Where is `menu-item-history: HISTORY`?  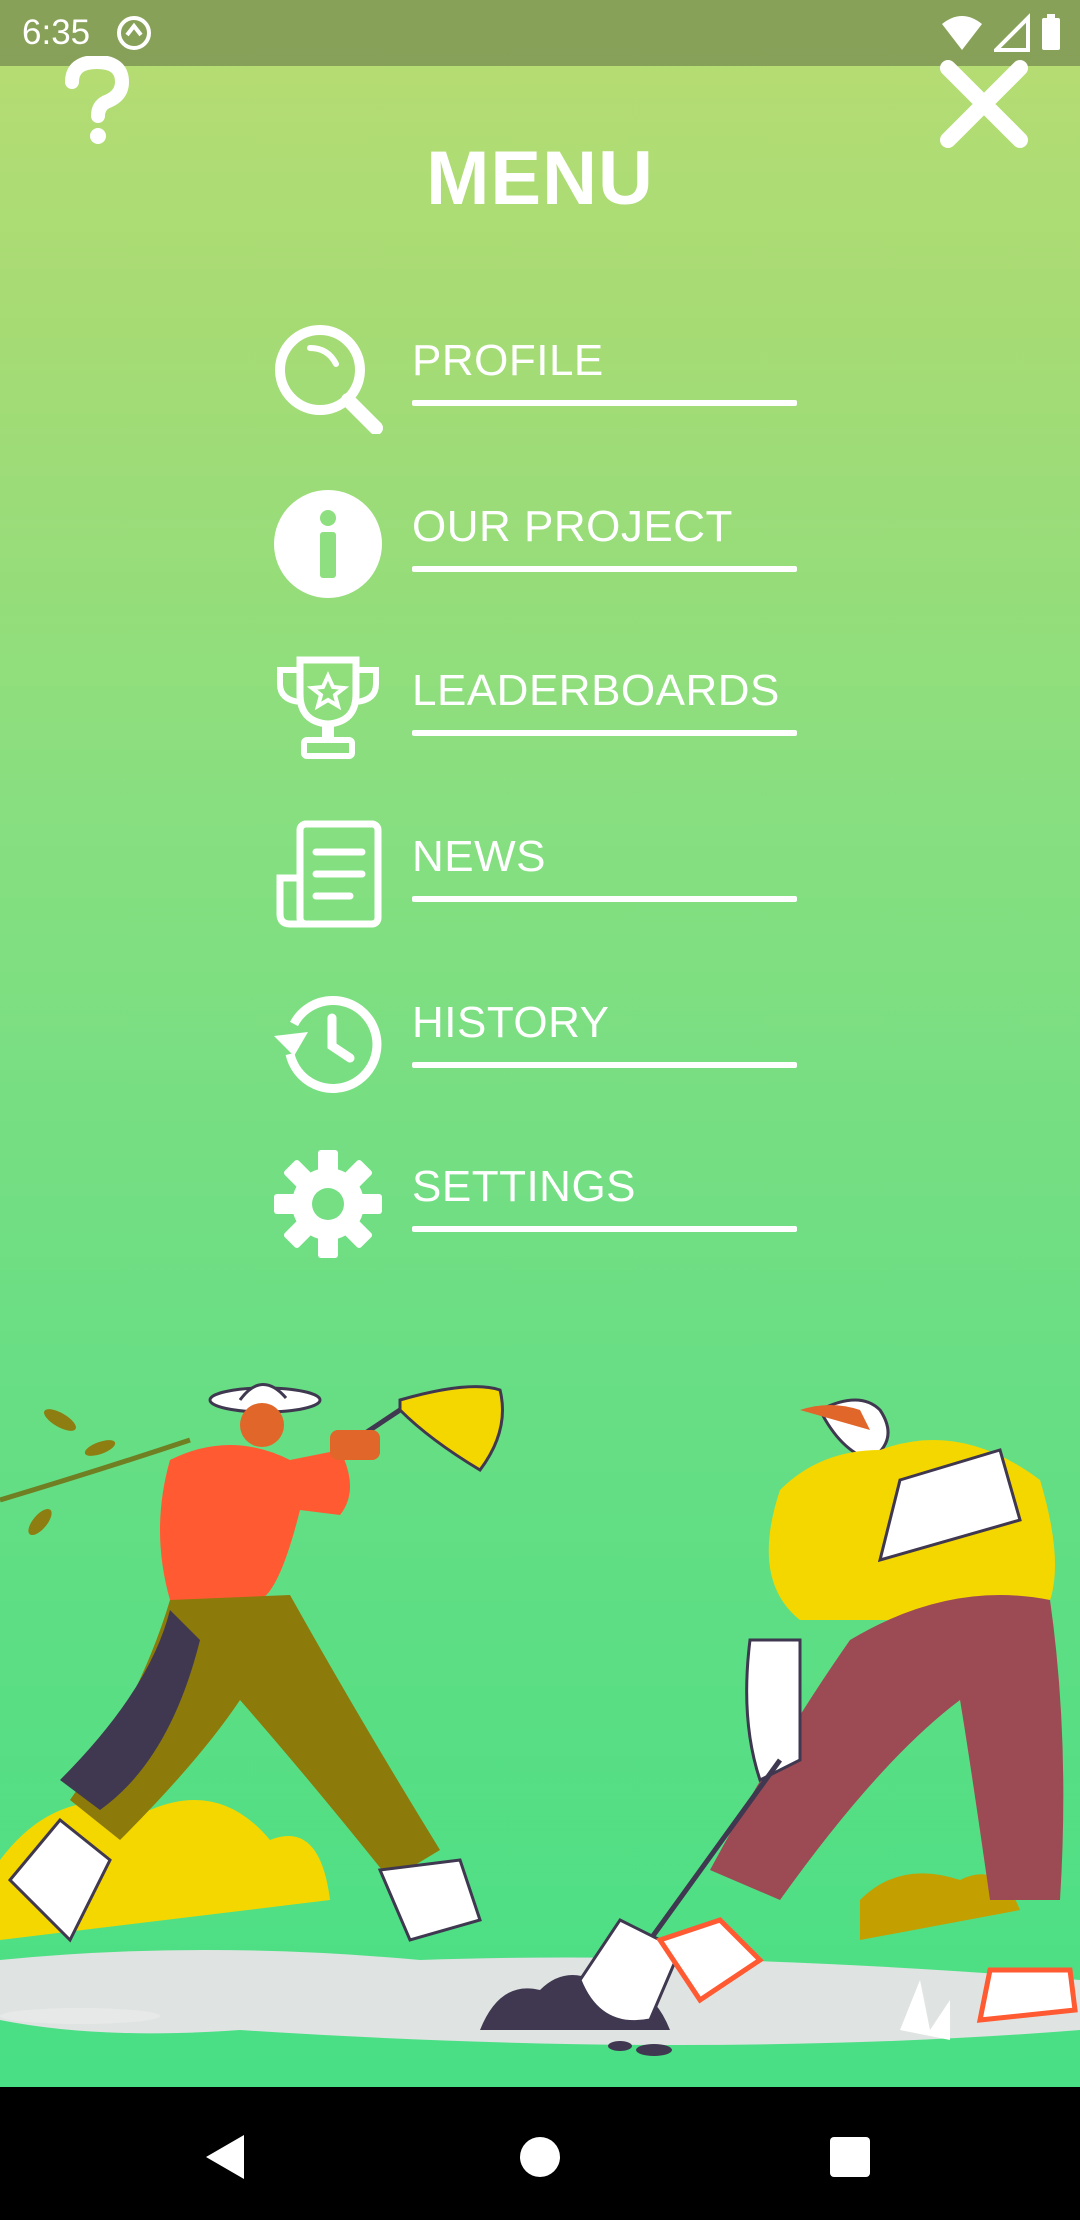 menu-item-history: HISTORY is located at coordinates (537, 1044).